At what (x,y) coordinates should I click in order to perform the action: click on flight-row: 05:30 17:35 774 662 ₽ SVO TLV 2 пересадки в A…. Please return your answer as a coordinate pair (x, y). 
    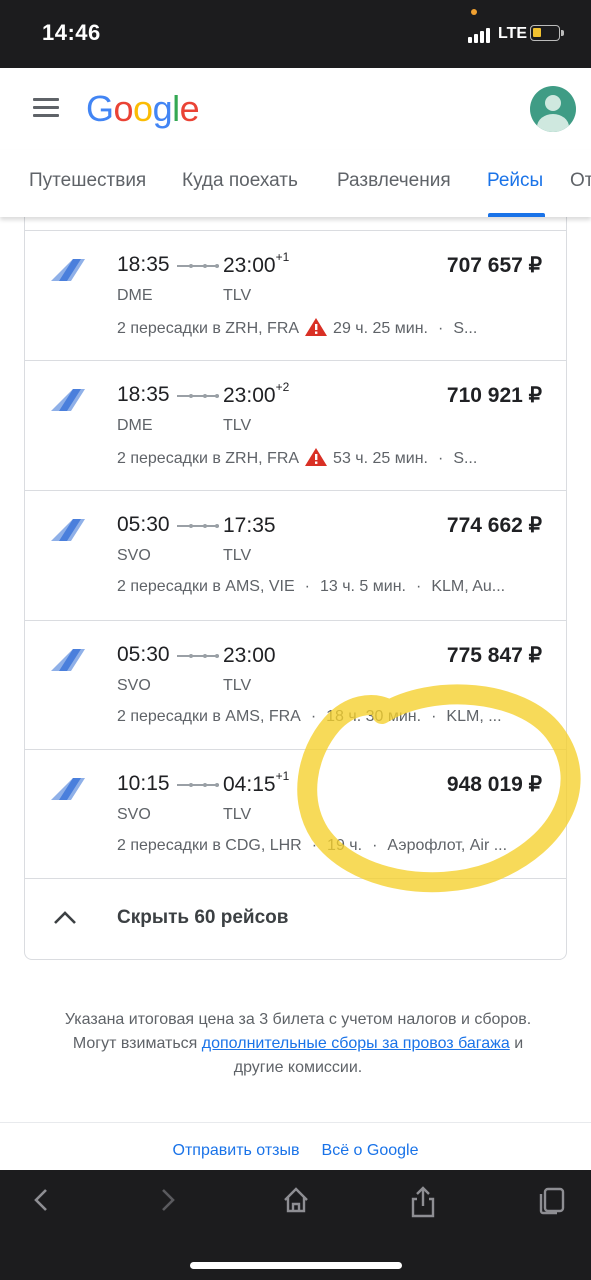
    Looking at the image, I should click on (295, 555).